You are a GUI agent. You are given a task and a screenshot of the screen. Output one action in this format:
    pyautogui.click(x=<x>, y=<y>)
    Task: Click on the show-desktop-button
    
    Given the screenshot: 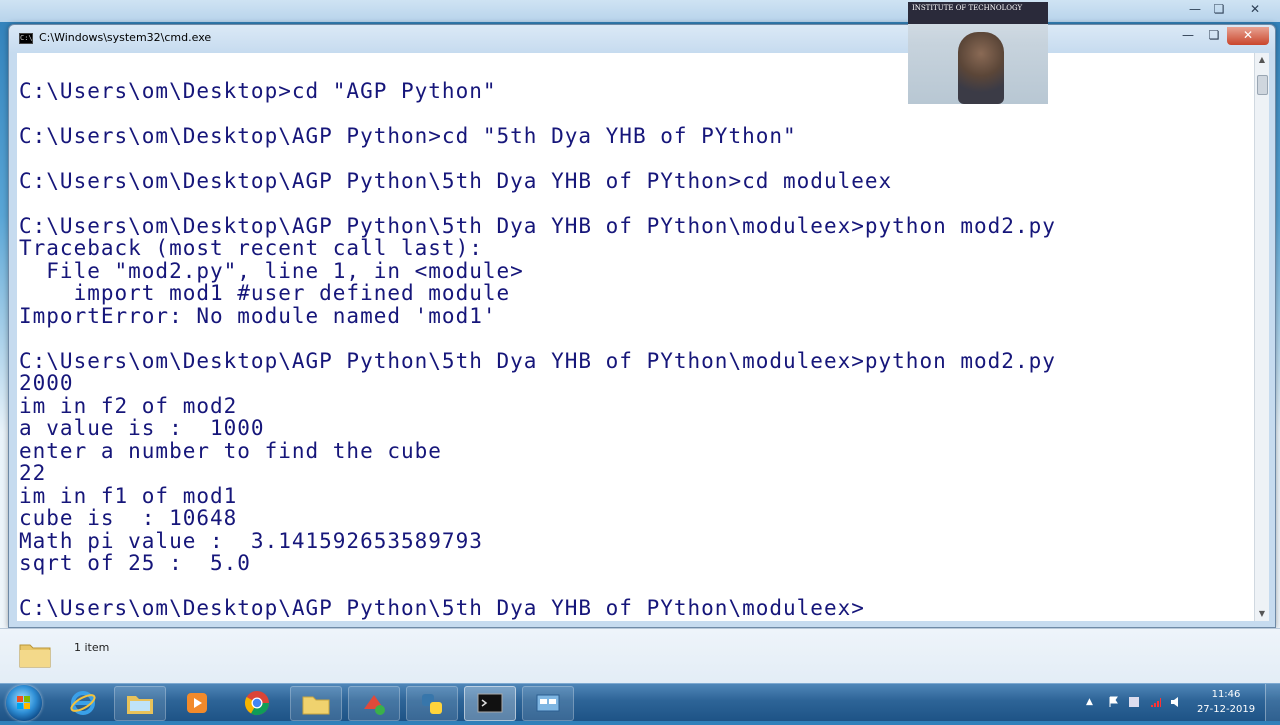 What is the action you would take?
    pyautogui.click(x=1272, y=702)
    